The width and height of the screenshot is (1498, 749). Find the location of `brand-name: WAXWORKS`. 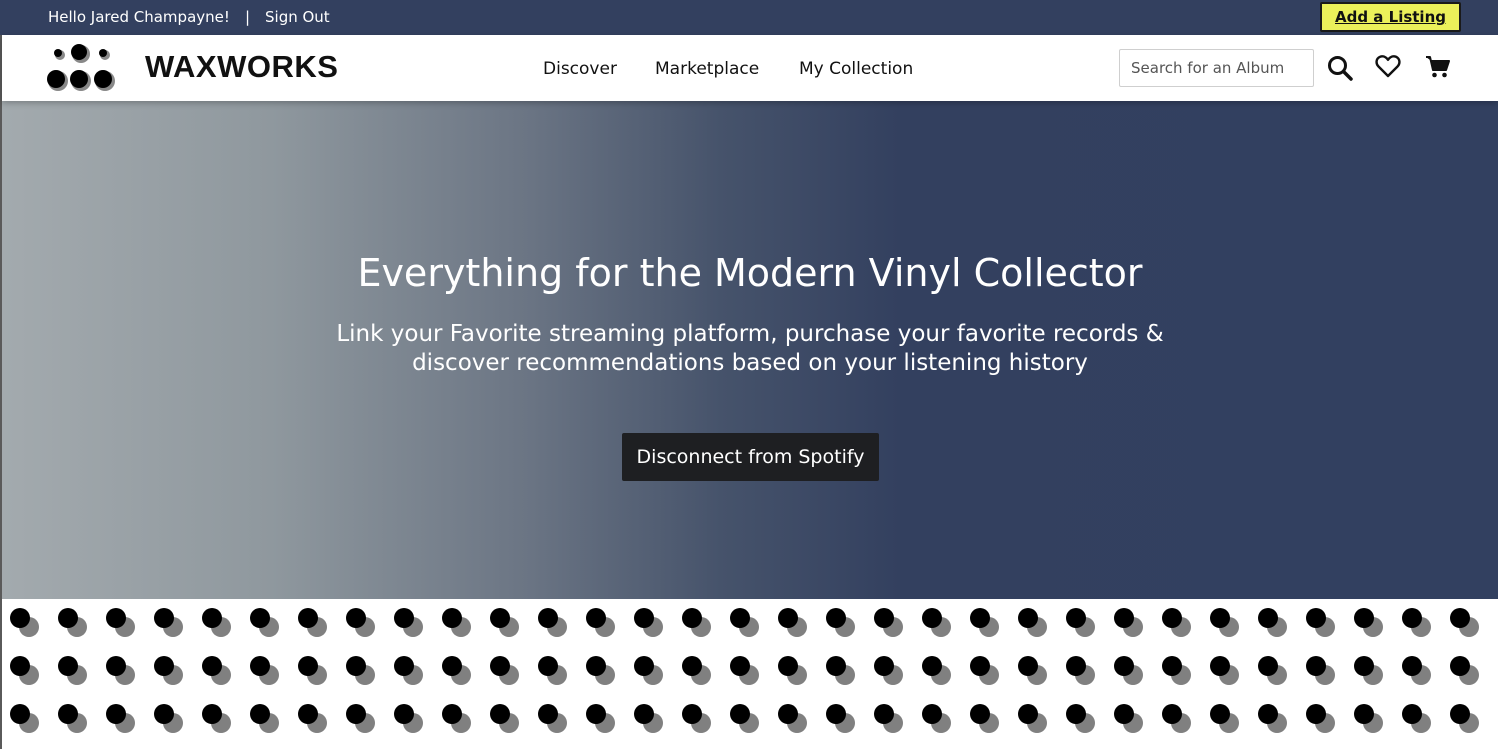

brand-name: WAXWORKS is located at coordinates (241, 67).